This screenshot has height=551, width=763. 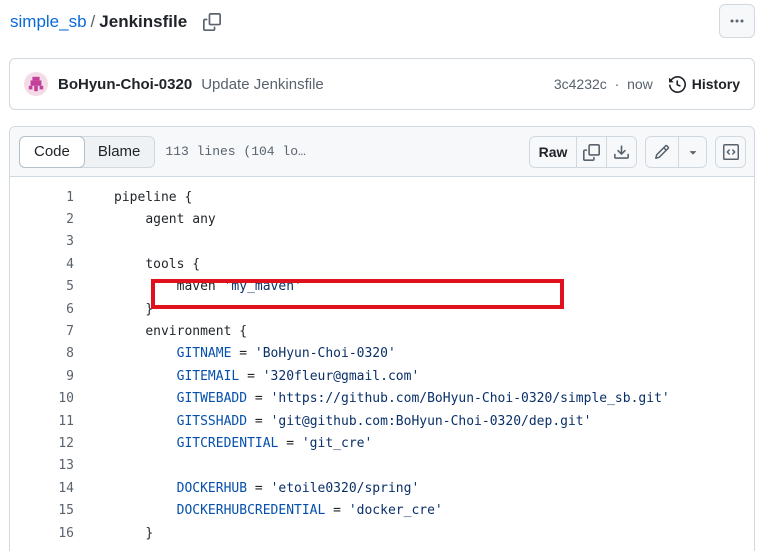 What do you see at coordinates (42, 309) in the screenshot?
I see `line-number: 6` at bounding box center [42, 309].